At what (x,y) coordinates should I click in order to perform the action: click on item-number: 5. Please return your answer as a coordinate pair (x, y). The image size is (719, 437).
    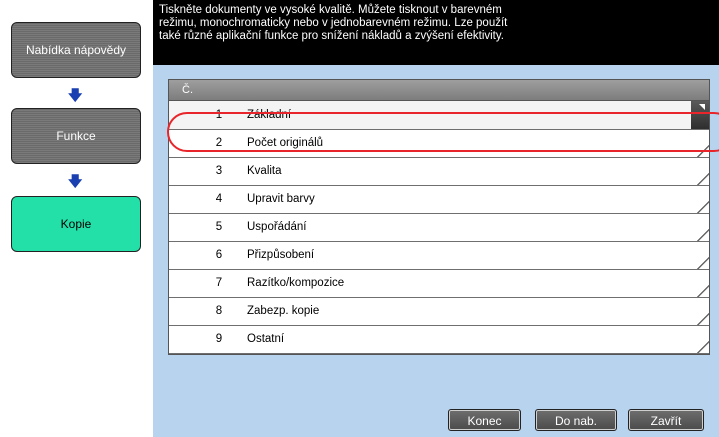
    Looking at the image, I should click on (219, 227).